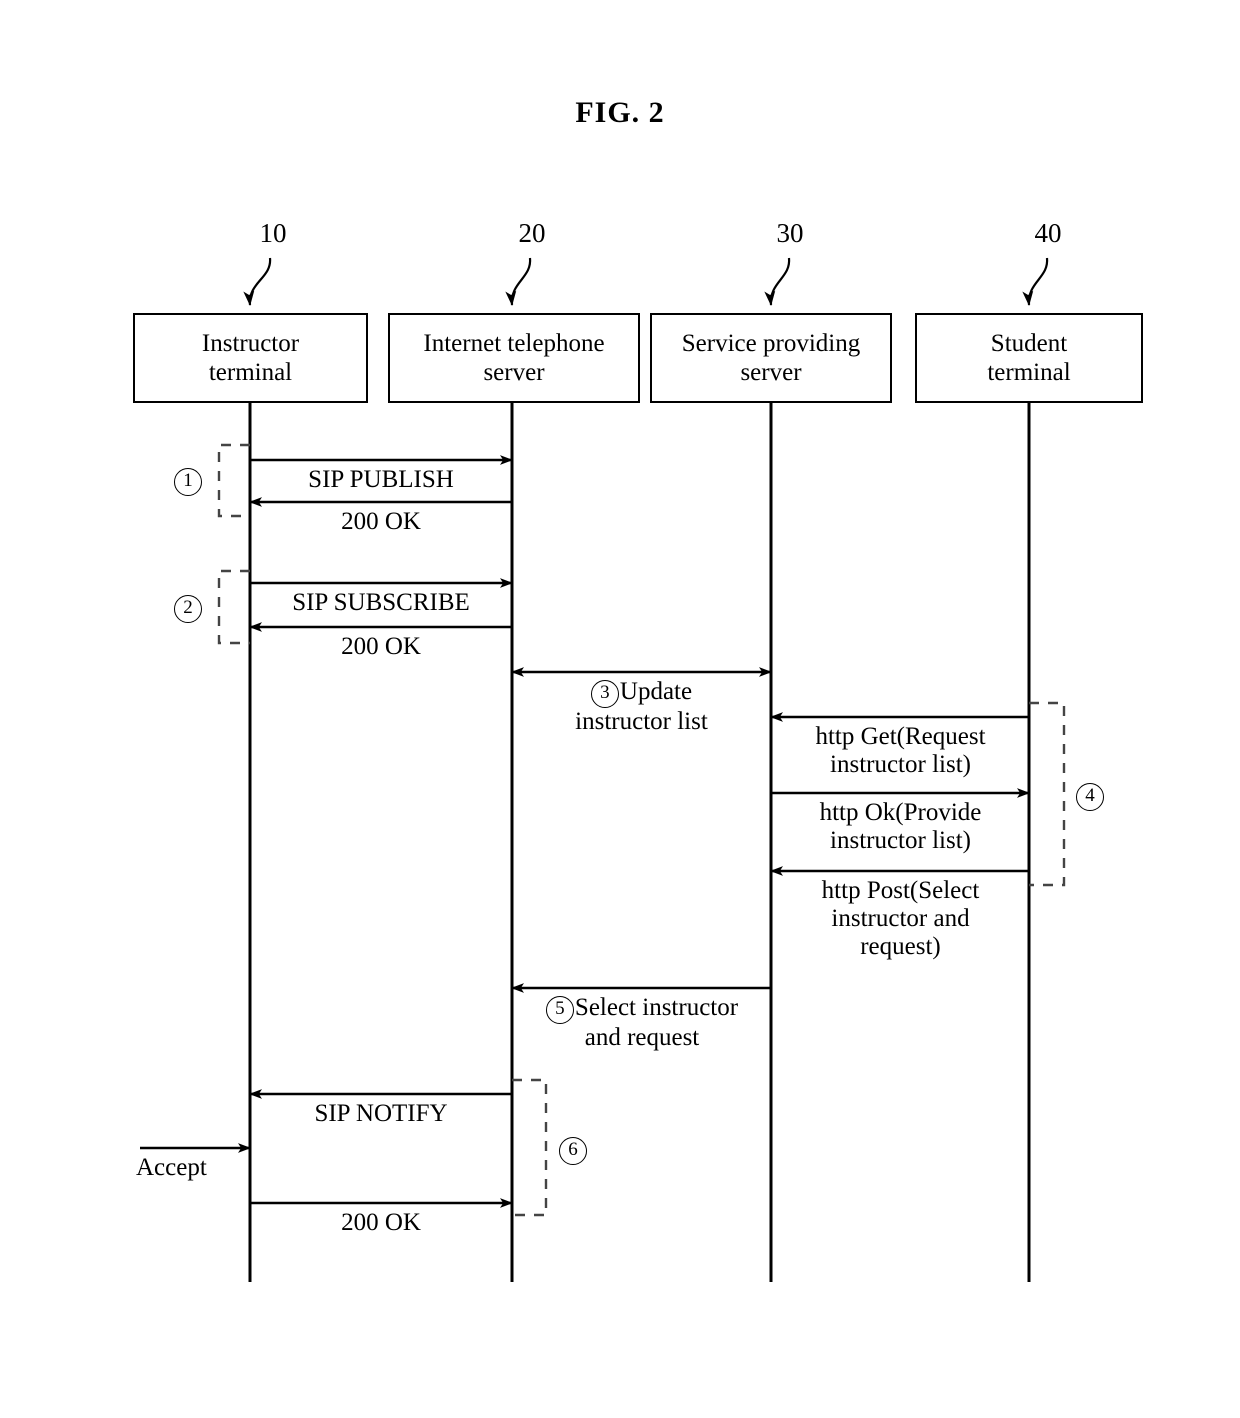 The image size is (1240, 1418). I want to click on step-number-5-inline: 5, so click(559, 1010).